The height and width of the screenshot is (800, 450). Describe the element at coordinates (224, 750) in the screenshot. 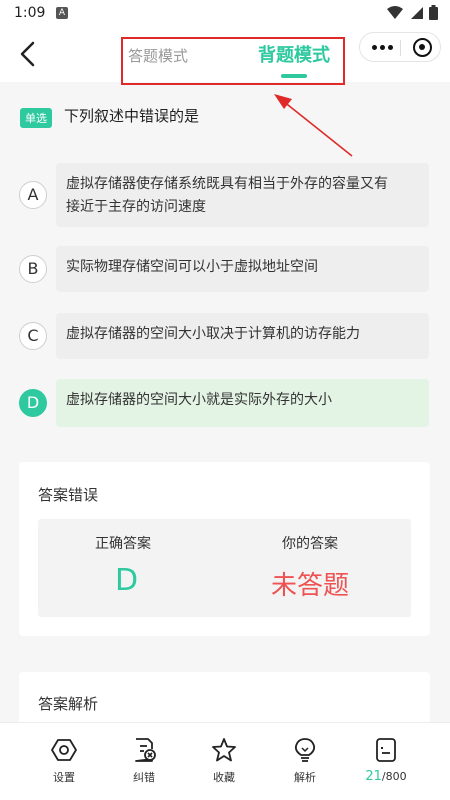

I see `star-icon` at that location.